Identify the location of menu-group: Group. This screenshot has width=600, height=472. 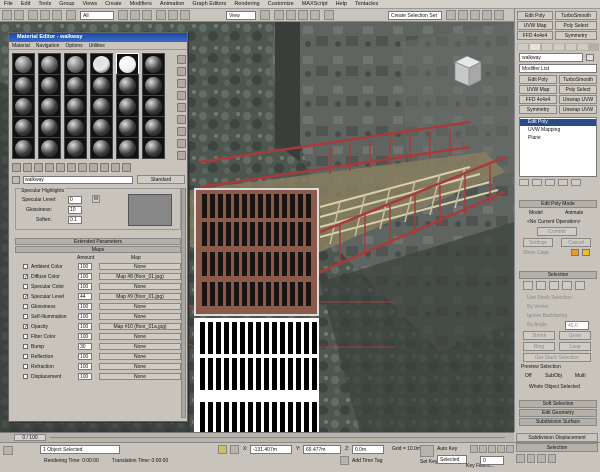
(66, 4).